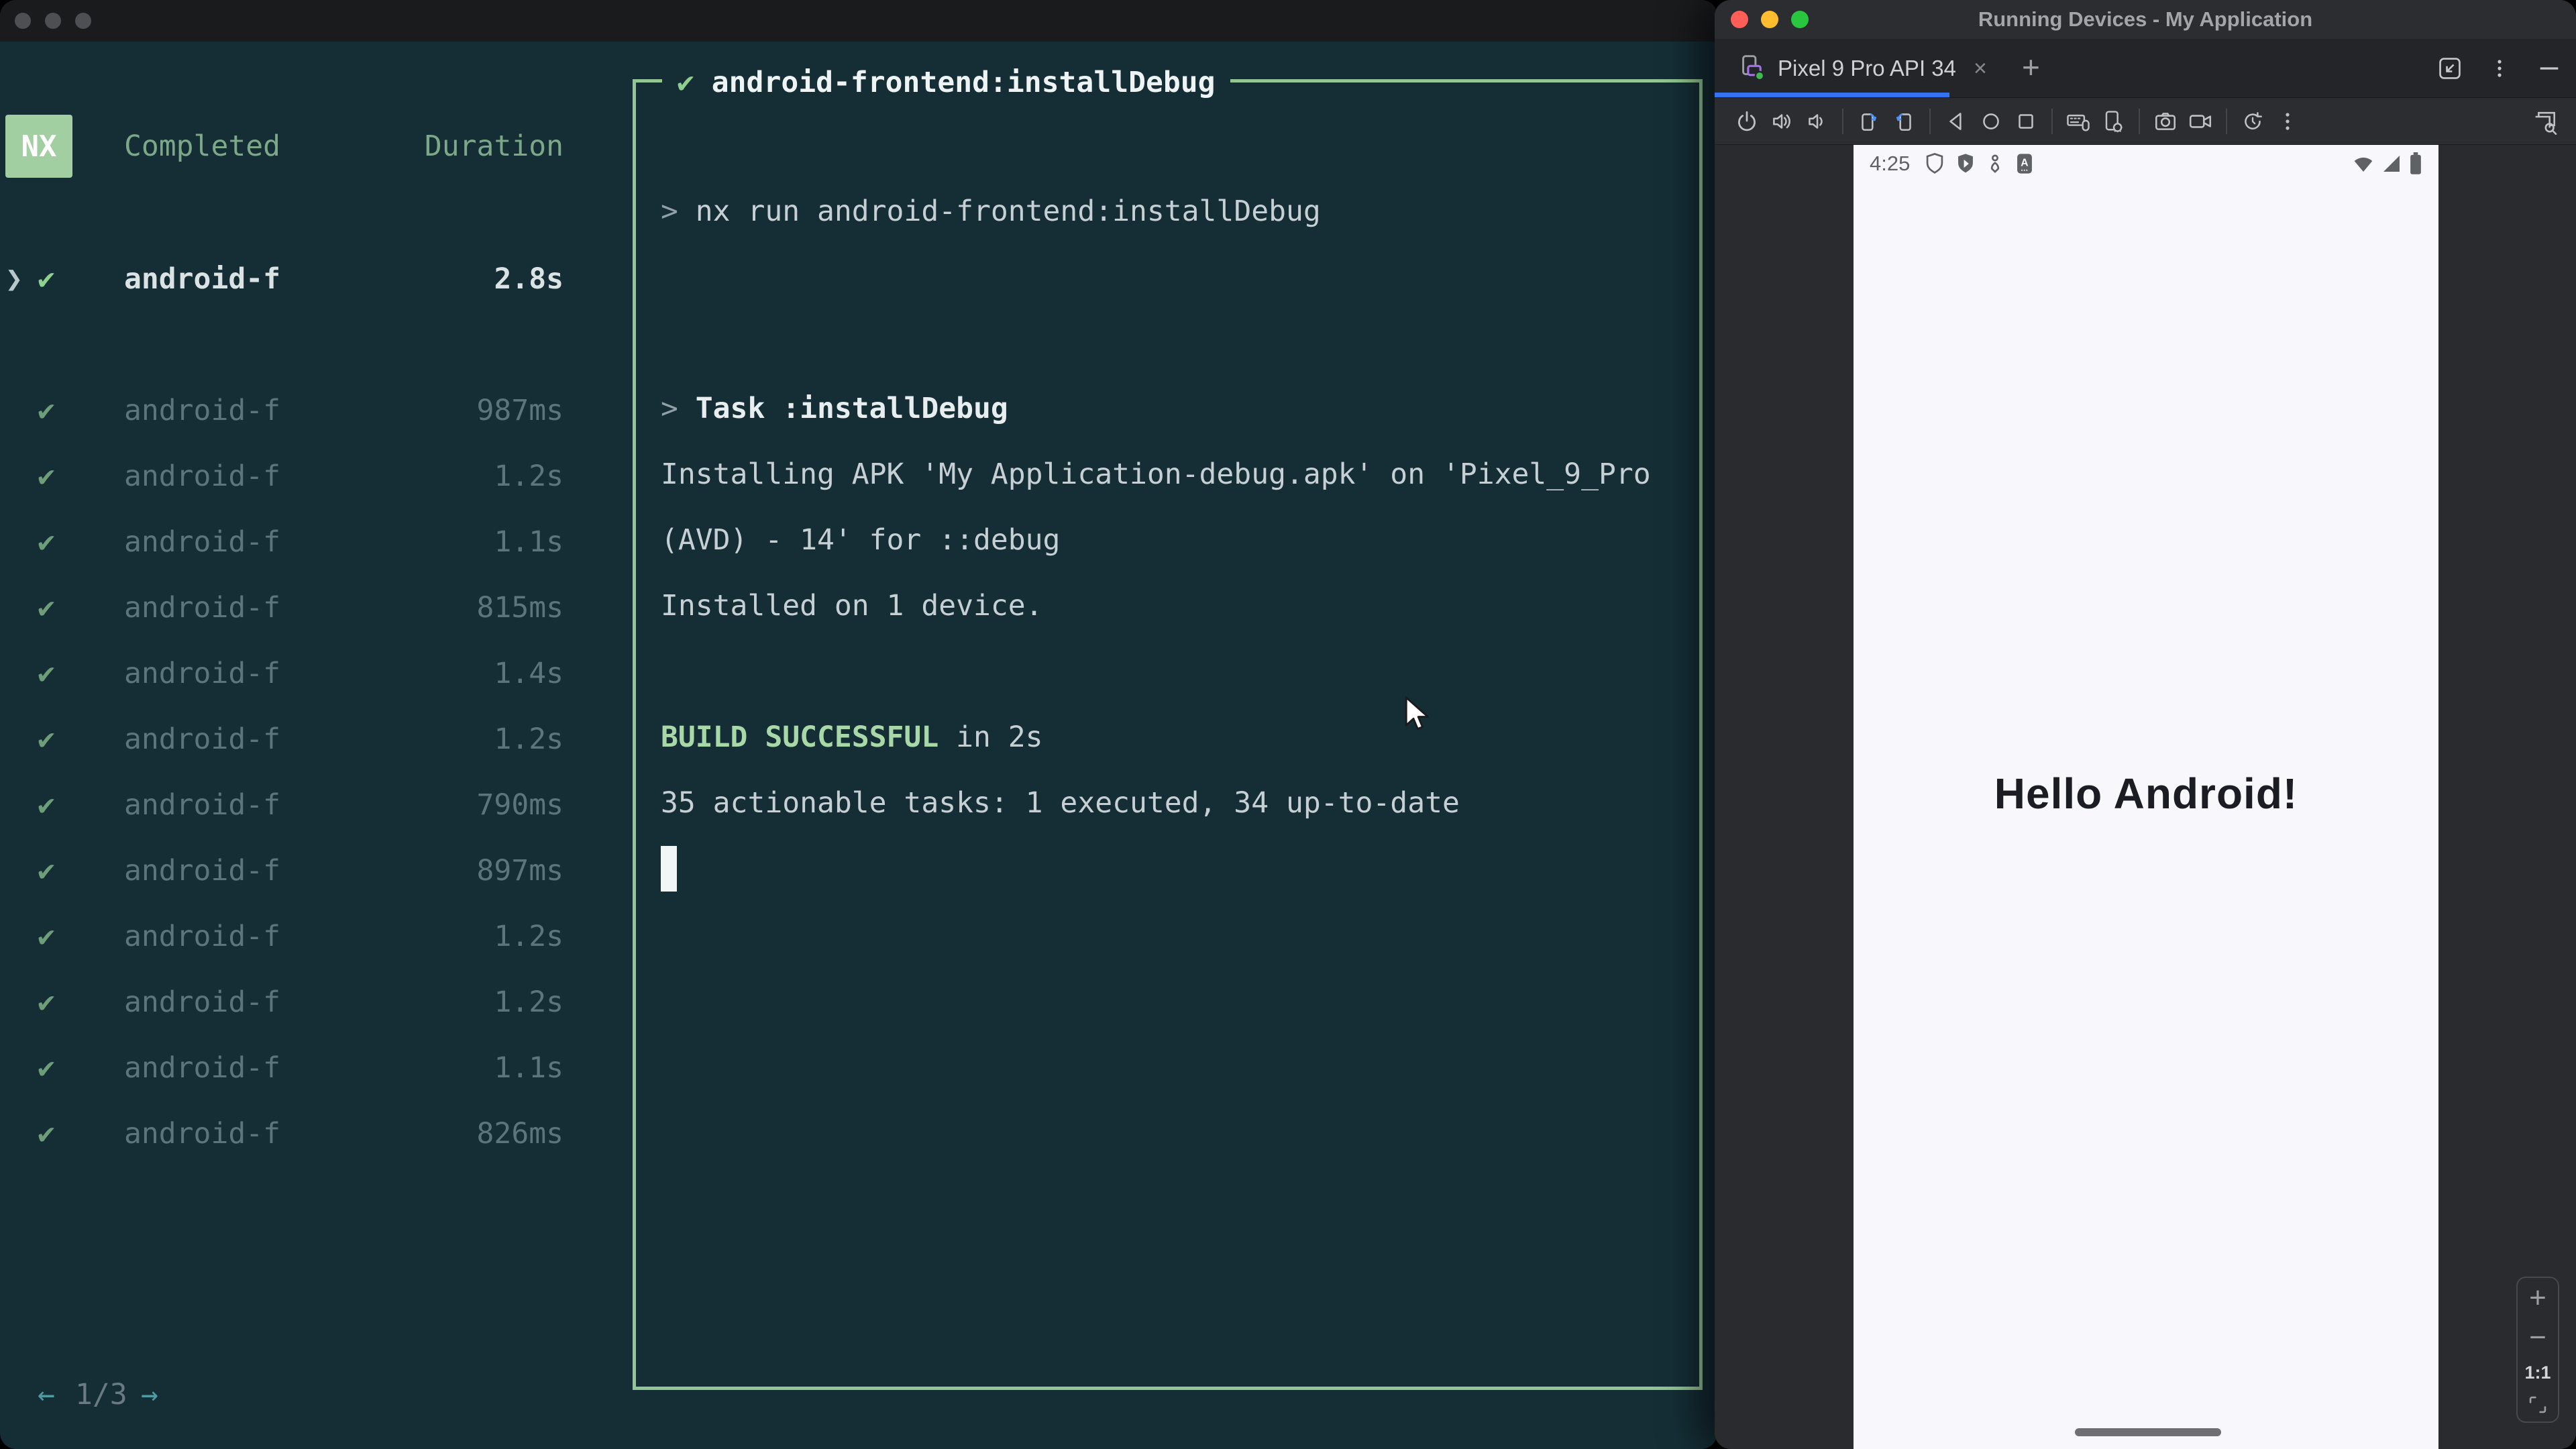  I want to click on volume-down-button, so click(1816, 121).